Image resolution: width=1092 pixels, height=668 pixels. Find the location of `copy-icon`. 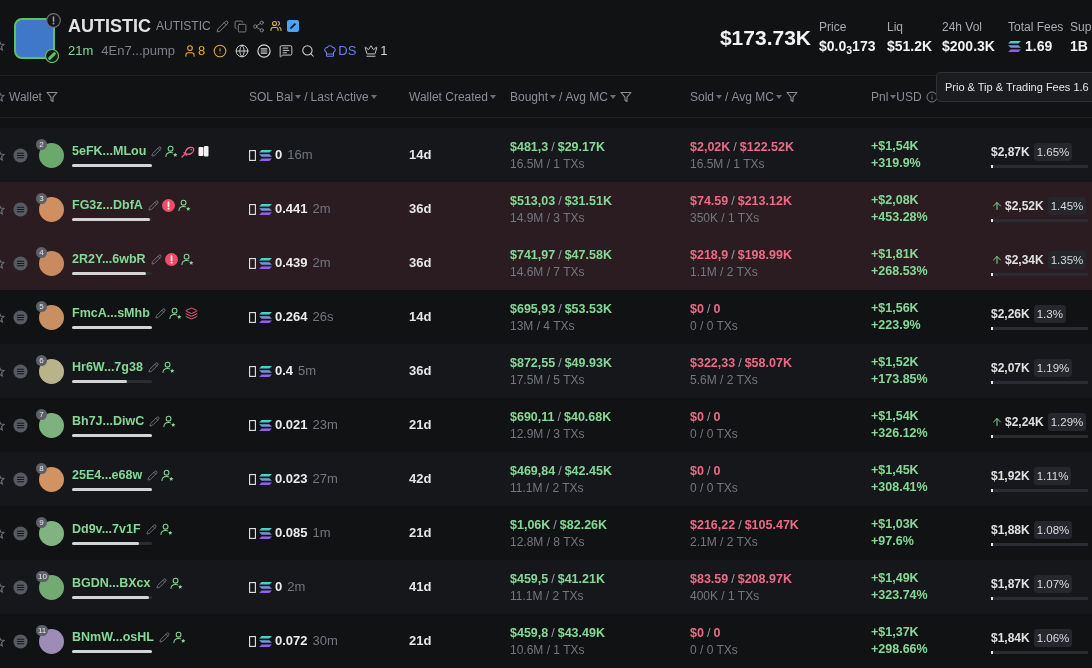

copy-icon is located at coordinates (240, 26).